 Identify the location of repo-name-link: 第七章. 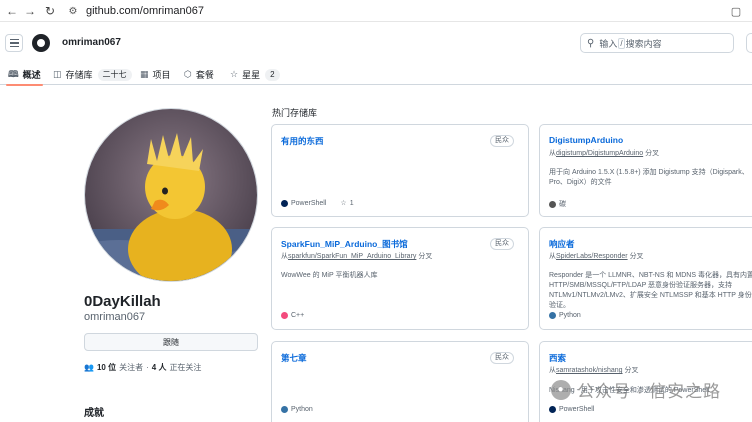
(294, 358).